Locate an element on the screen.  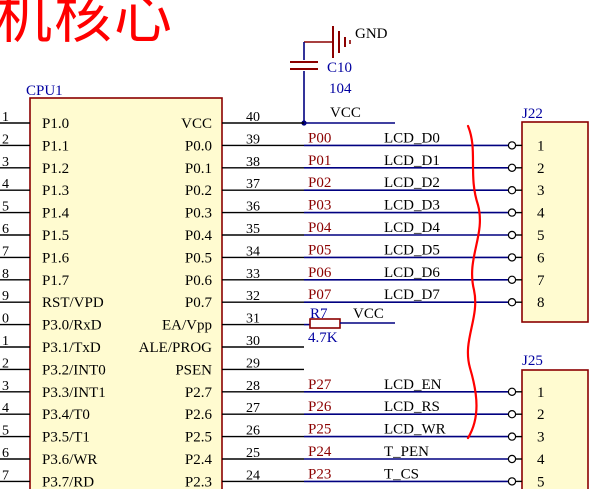
cpu-left-pin-name: P1.1 is located at coordinates (55, 146).